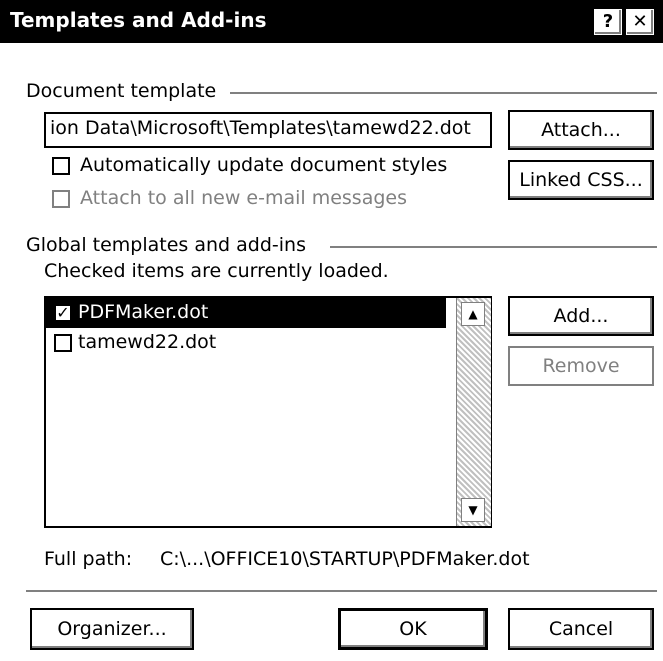 This screenshot has width=663, height=661. I want to click on scroll-up-icon: ▲, so click(473, 314).